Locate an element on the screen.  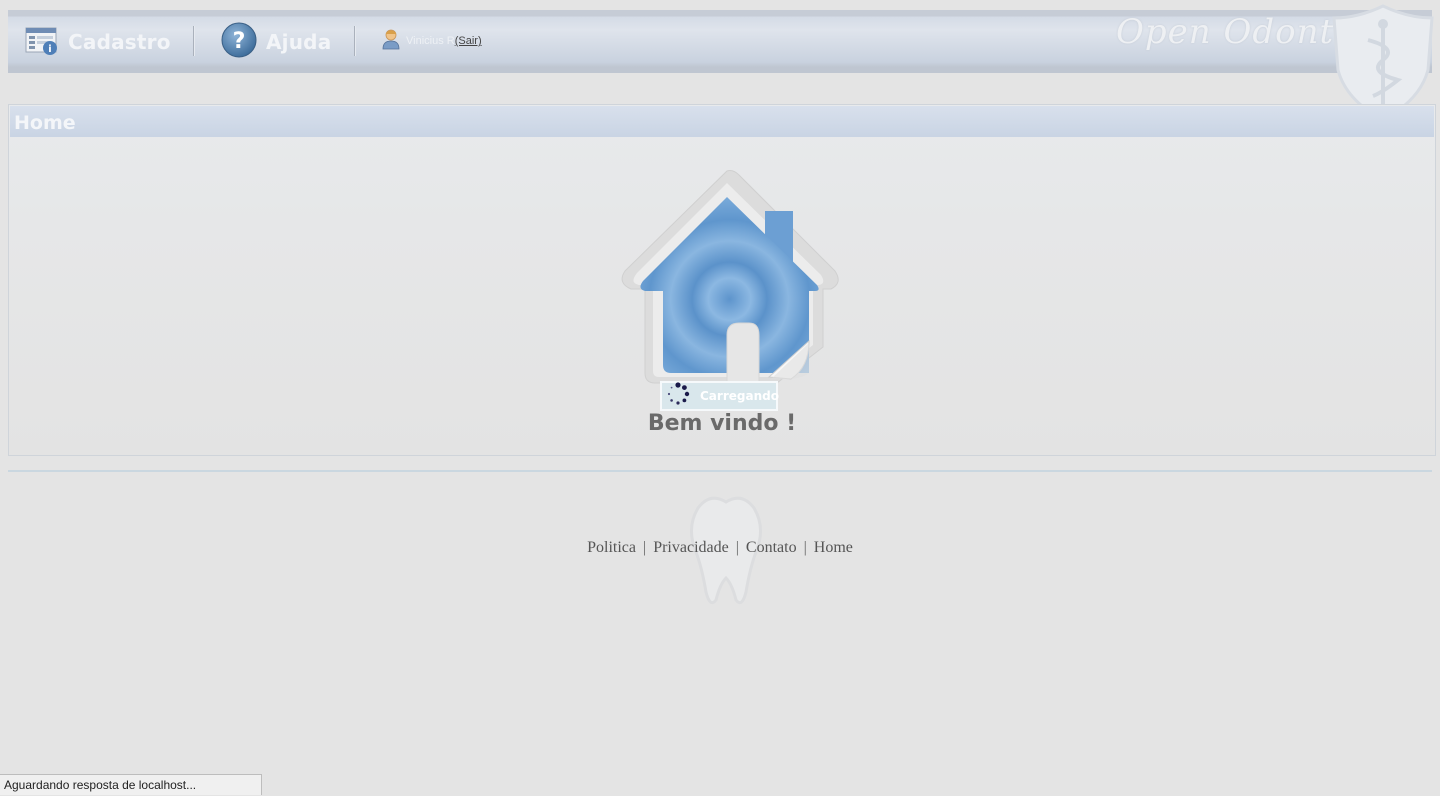
user-icon is located at coordinates (391, 41).